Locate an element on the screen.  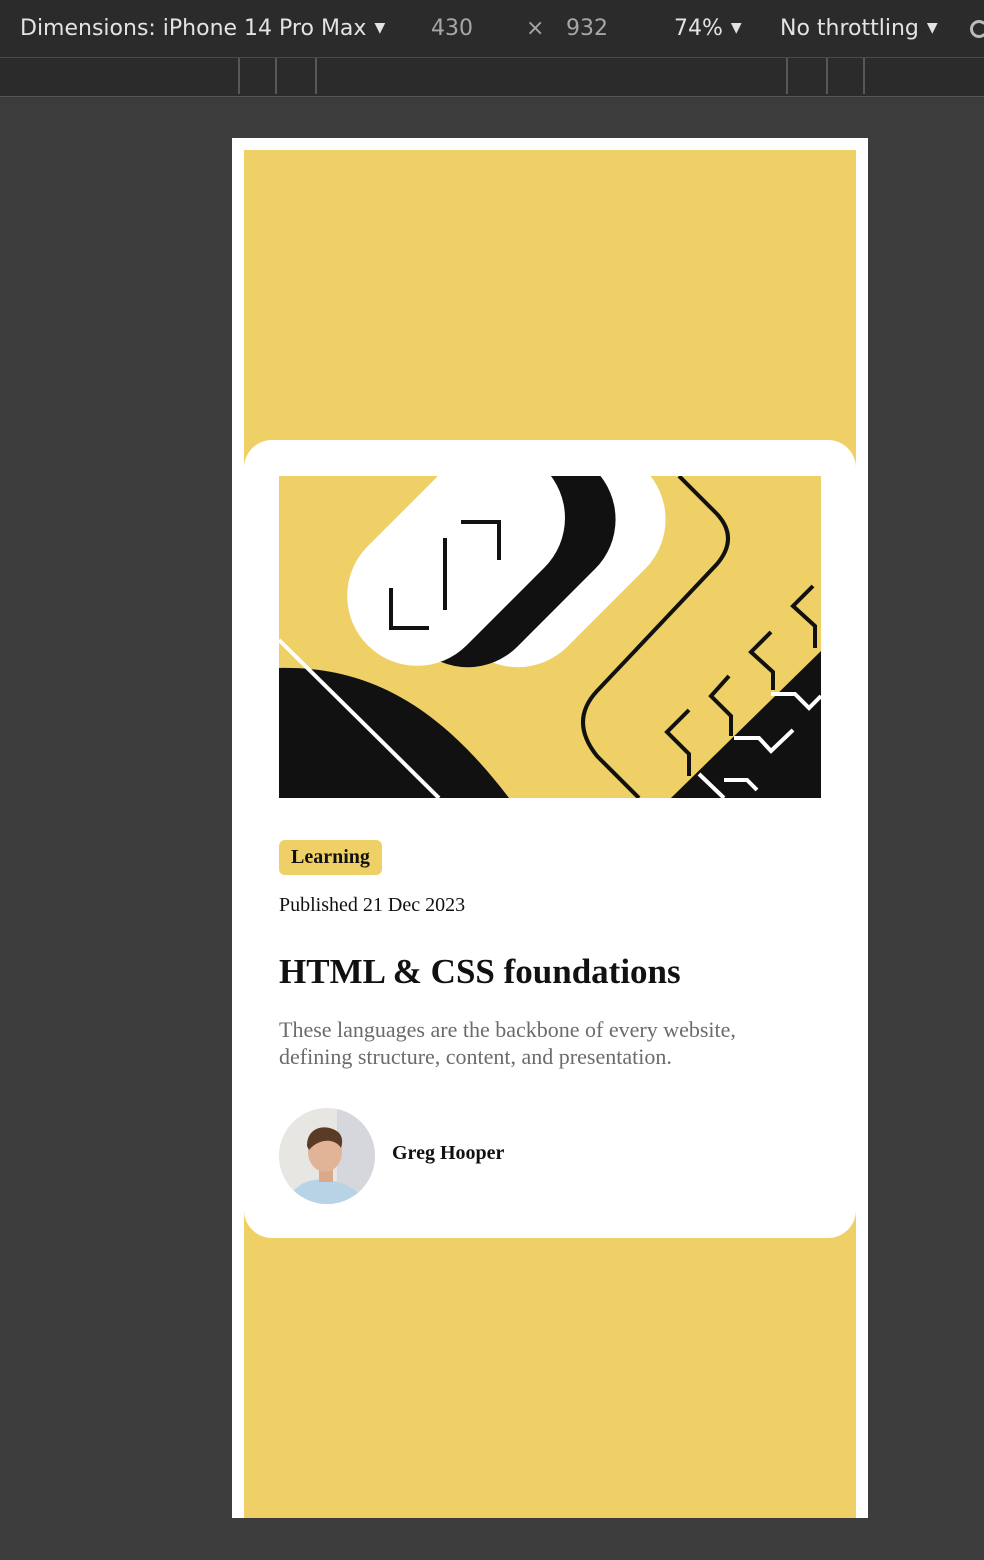
throttling-label: No throttling is located at coordinates (849, 28).